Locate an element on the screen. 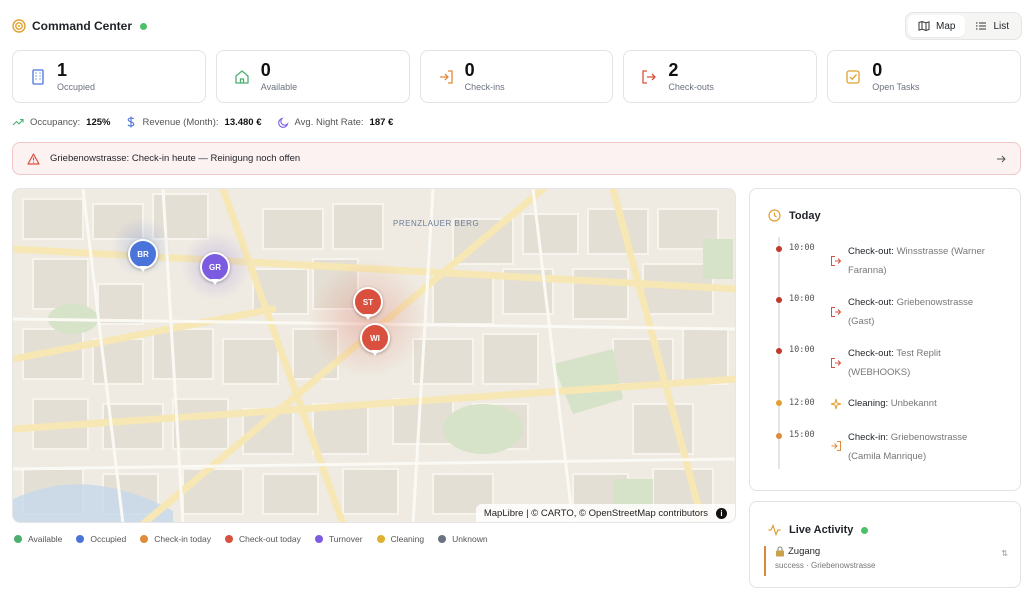  map-view-label: Map is located at coordinates (945, 26).